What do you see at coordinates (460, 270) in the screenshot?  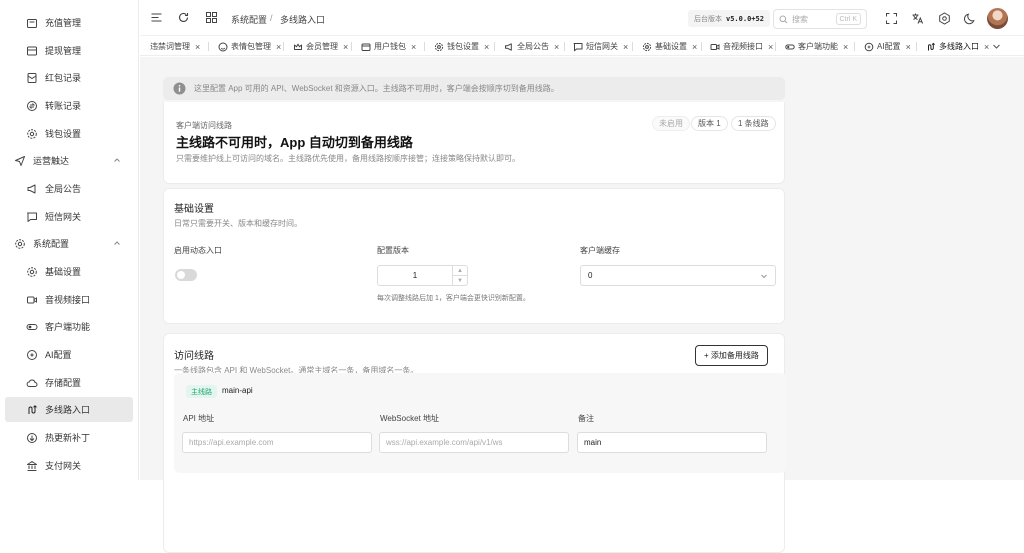 I see `stepper-up-icon: ▲` at bounding box center [460, 270].